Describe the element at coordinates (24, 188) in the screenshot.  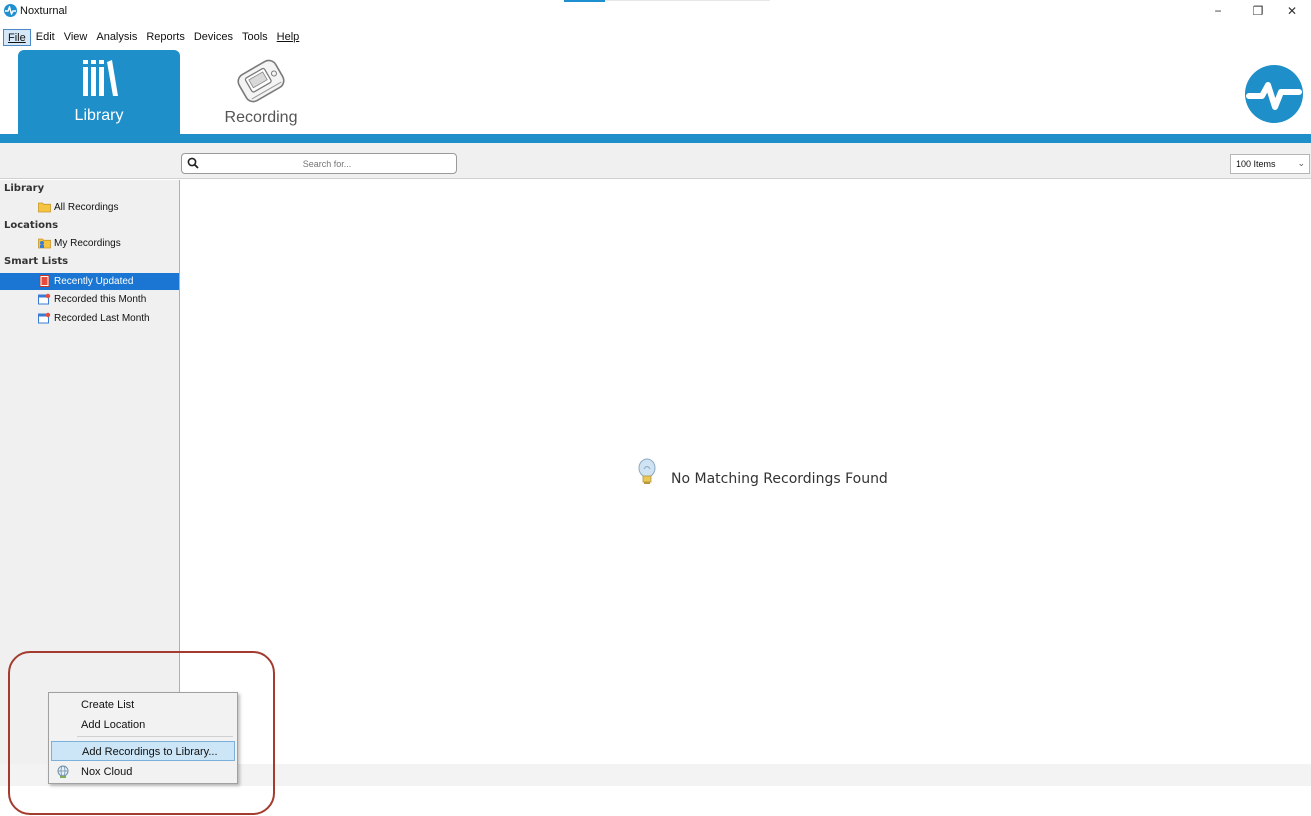
I see `sidebar-header-library: Library` at that location.